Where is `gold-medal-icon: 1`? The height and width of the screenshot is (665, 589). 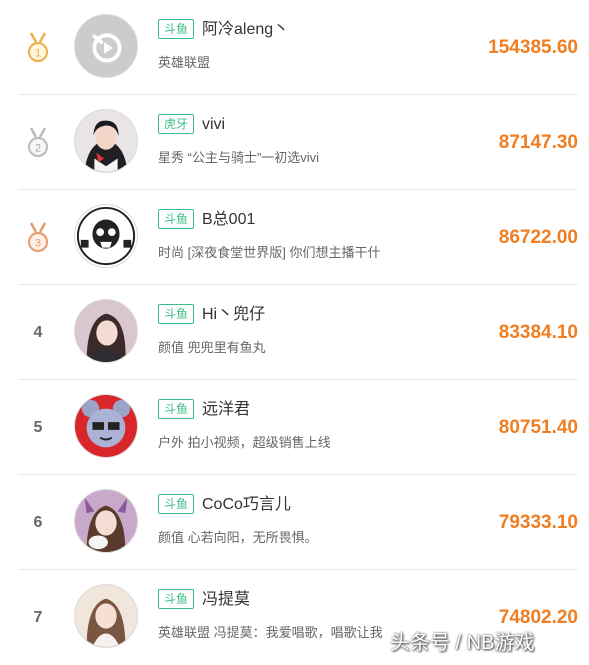 gold-medal-icon: 1 is located at coordinates (38, 46).